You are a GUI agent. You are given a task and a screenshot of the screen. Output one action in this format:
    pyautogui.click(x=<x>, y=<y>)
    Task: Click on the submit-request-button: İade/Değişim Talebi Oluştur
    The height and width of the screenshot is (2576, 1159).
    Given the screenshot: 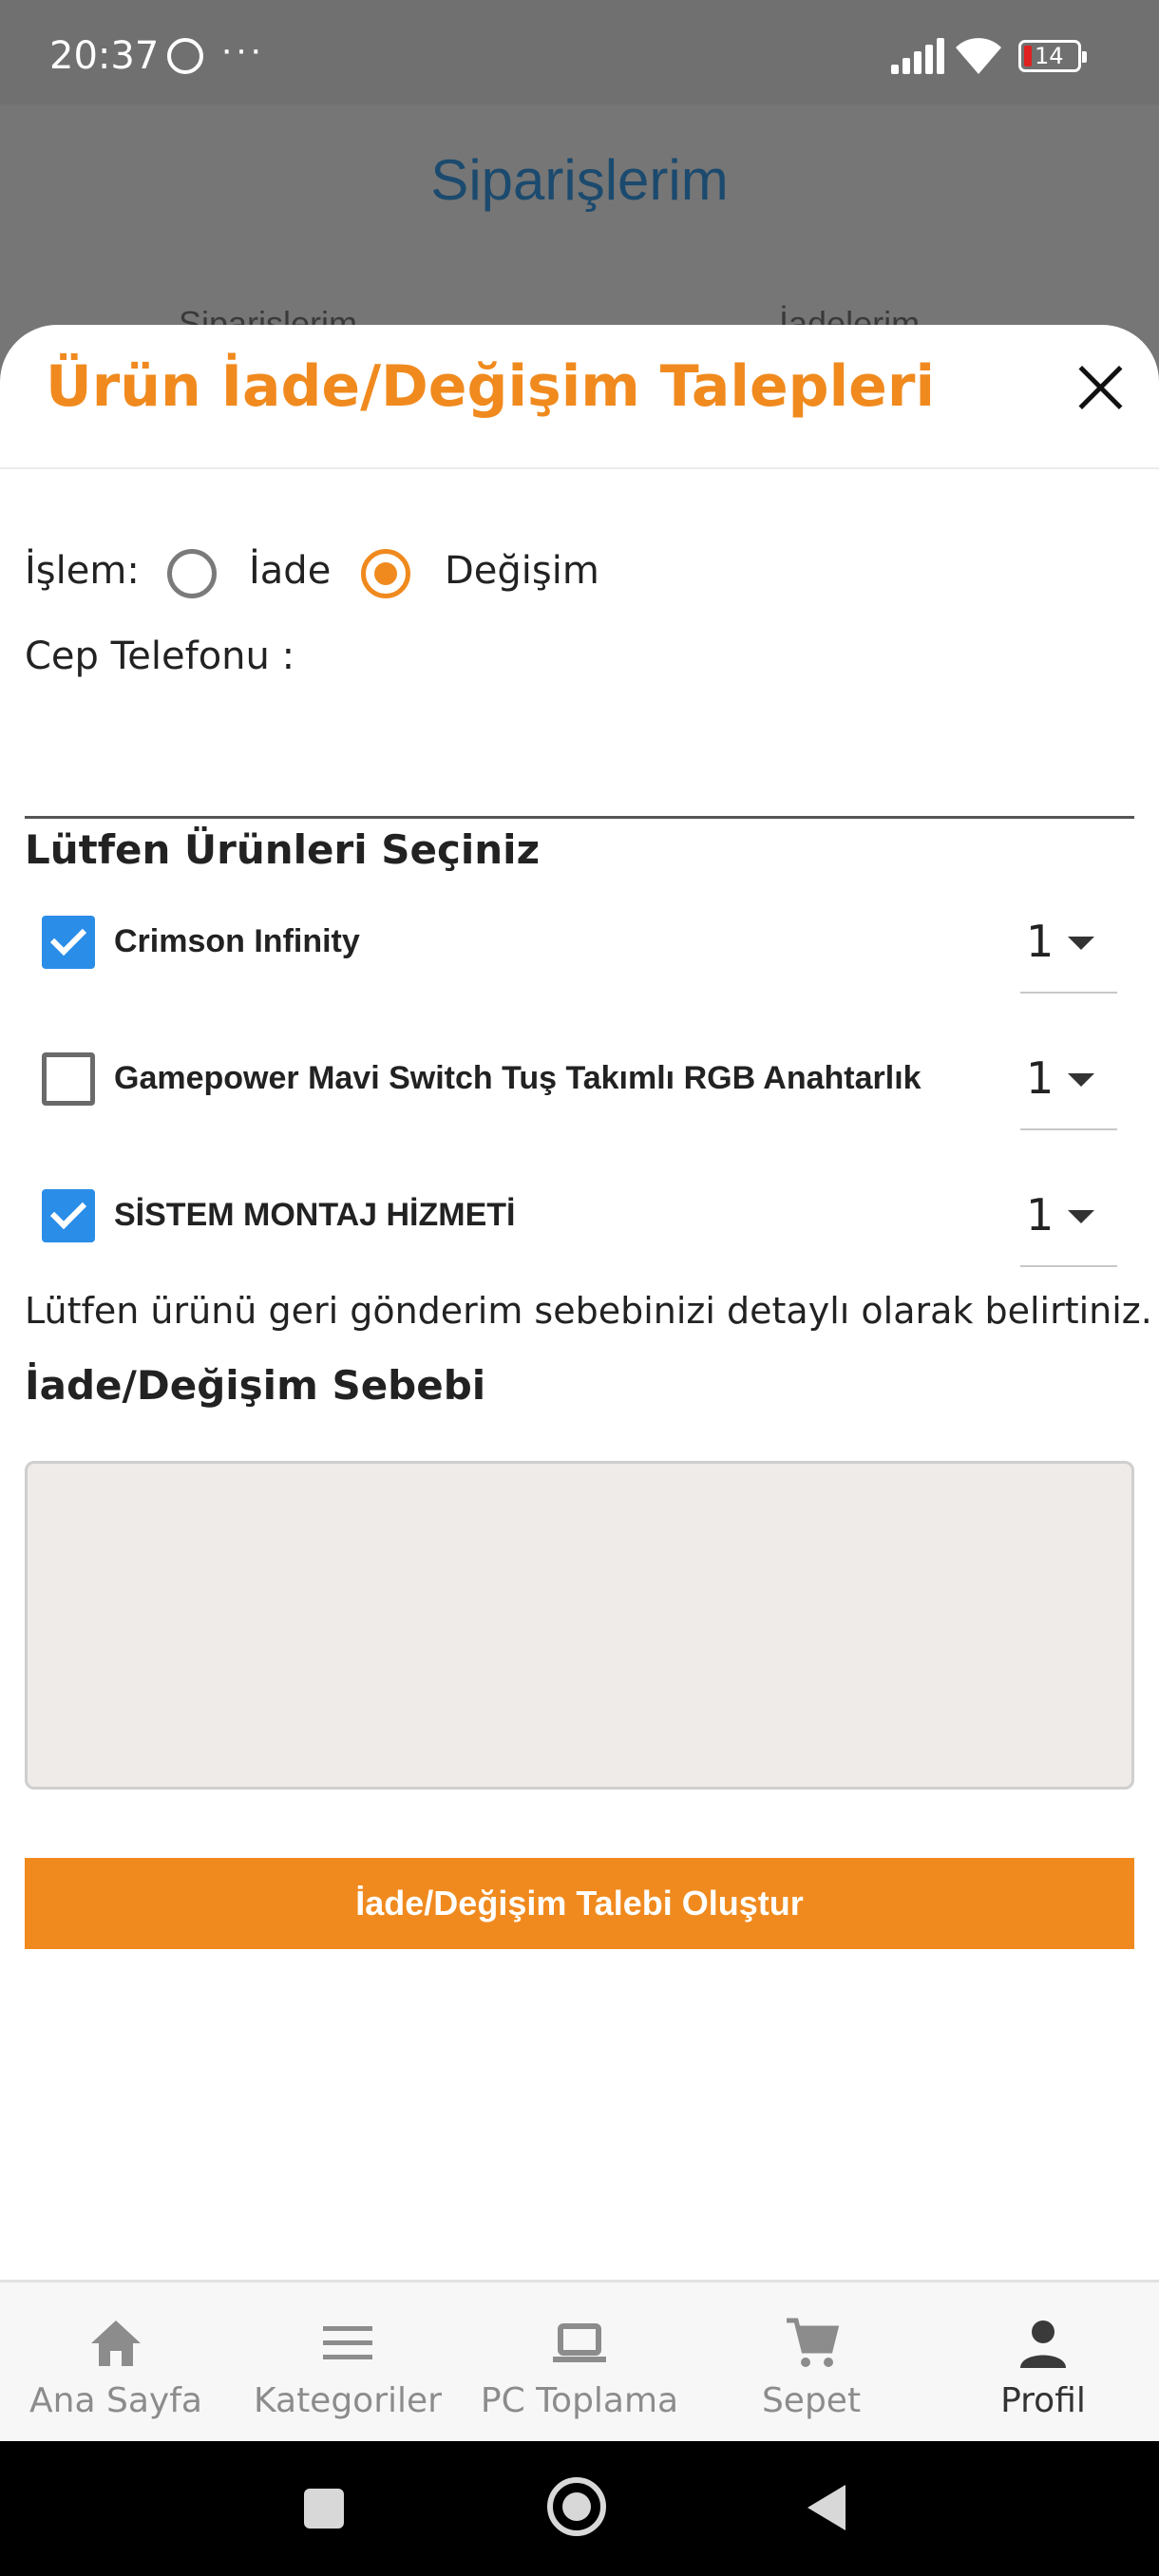 What is the action you would take?
    pyautogui.click(x=579, y=1903)
    